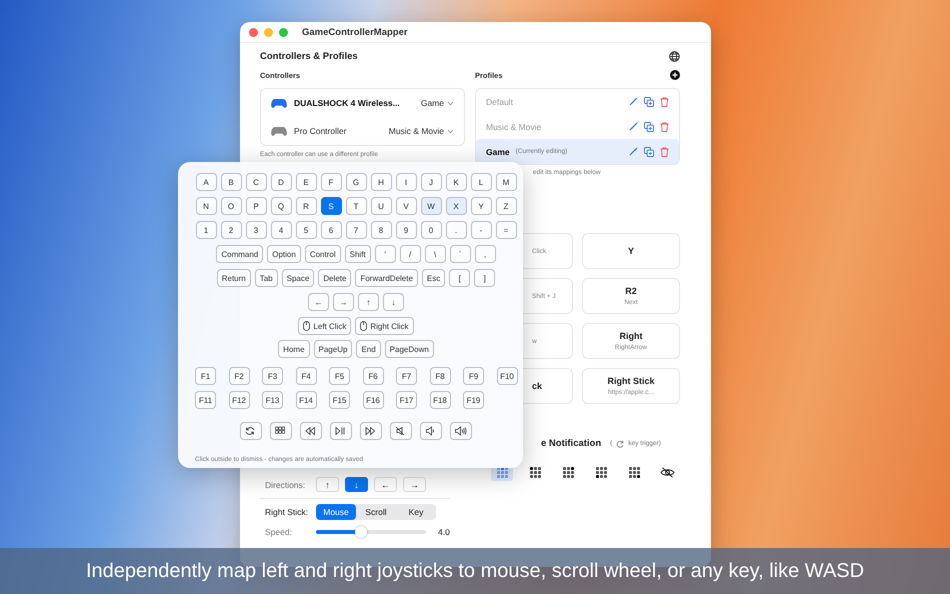 This screenshot has height=594, width=950. I want to click on direction-button: ↓, so click(356, 484).